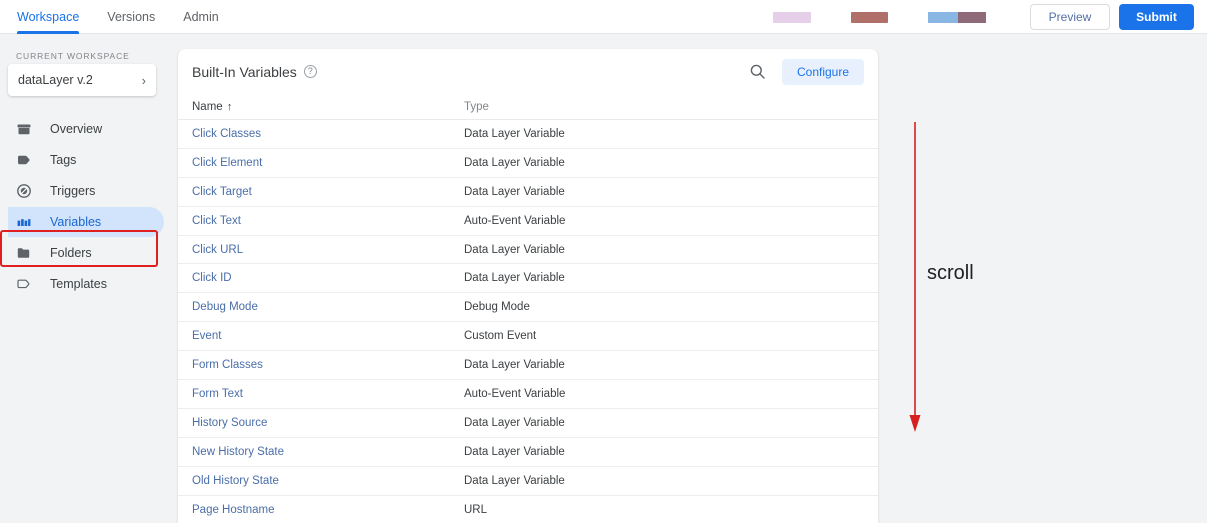 This screenshot has width=1207, height=523. I want to click on submit-button: Submit, so click(1156, 17).